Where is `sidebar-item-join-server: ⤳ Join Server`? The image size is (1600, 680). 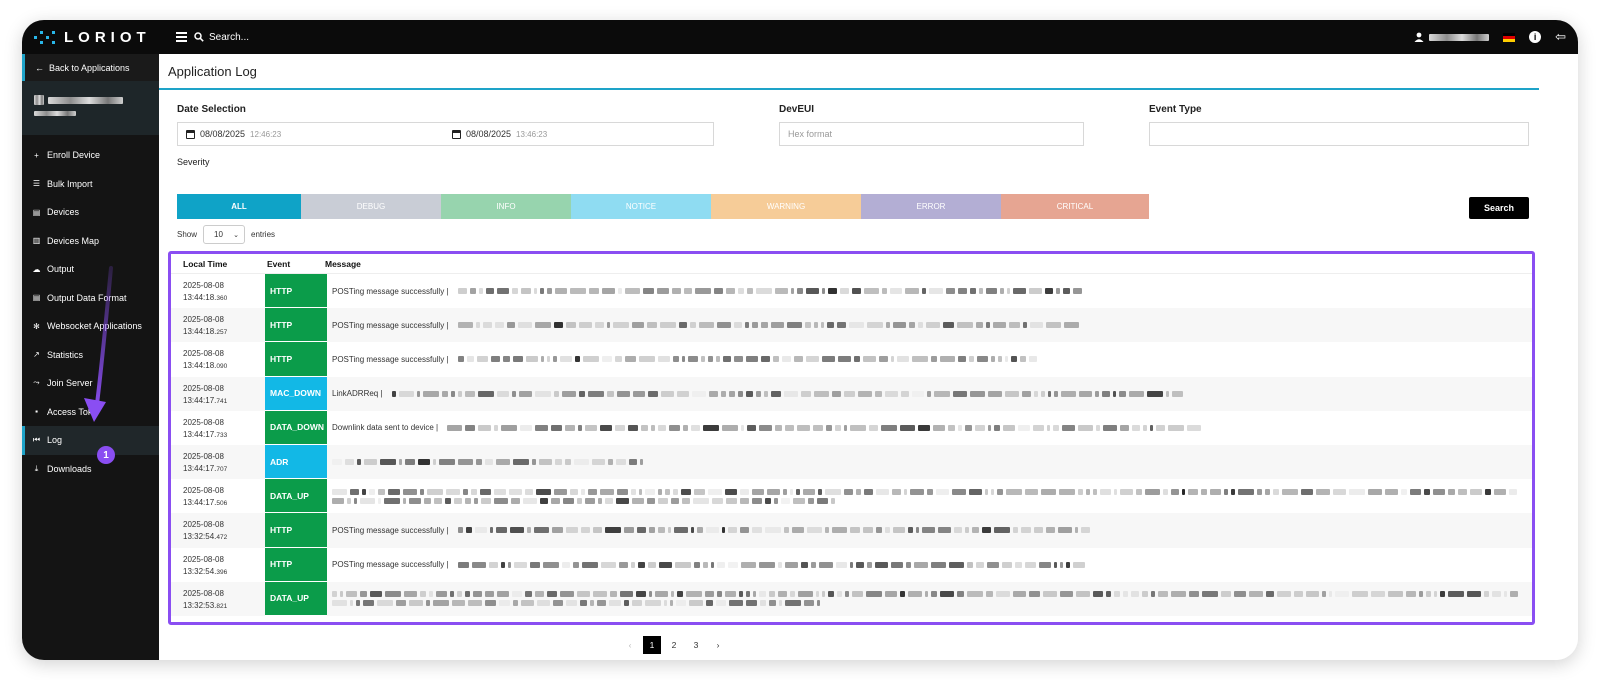
sidebar-item-join-server: ⤳ Join Server is located at coordinates (90, 383).